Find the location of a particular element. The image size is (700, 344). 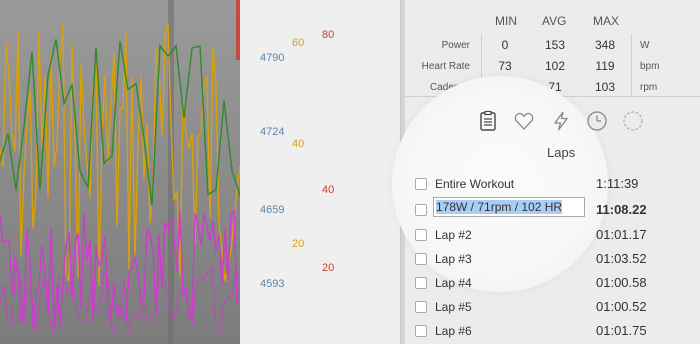

axis-label-blue: 4593 is located at coordinates (272, 284).